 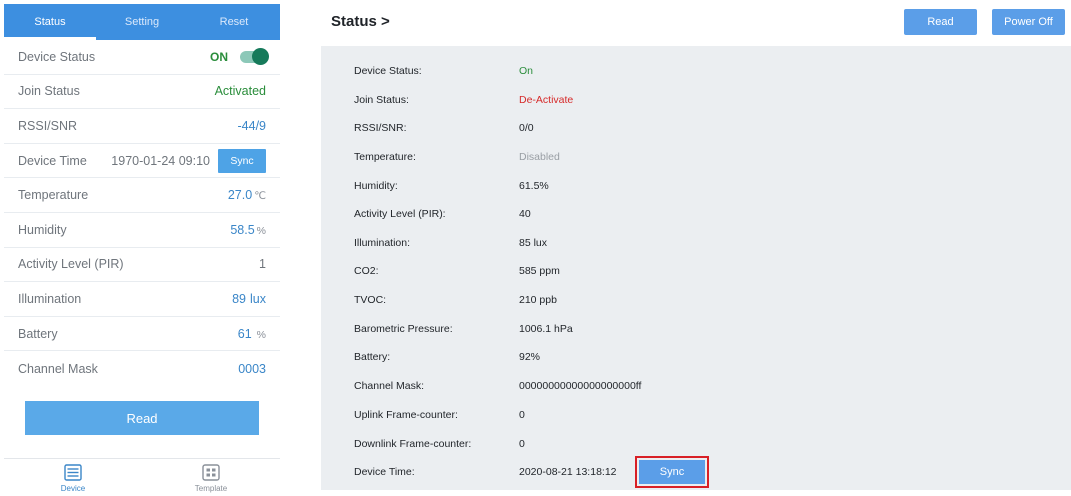 What do you see at coordinates (142, 299) in the screenshot?
I see `illumination-row: Illumination 89 lux` at bounding box center [142, 299].